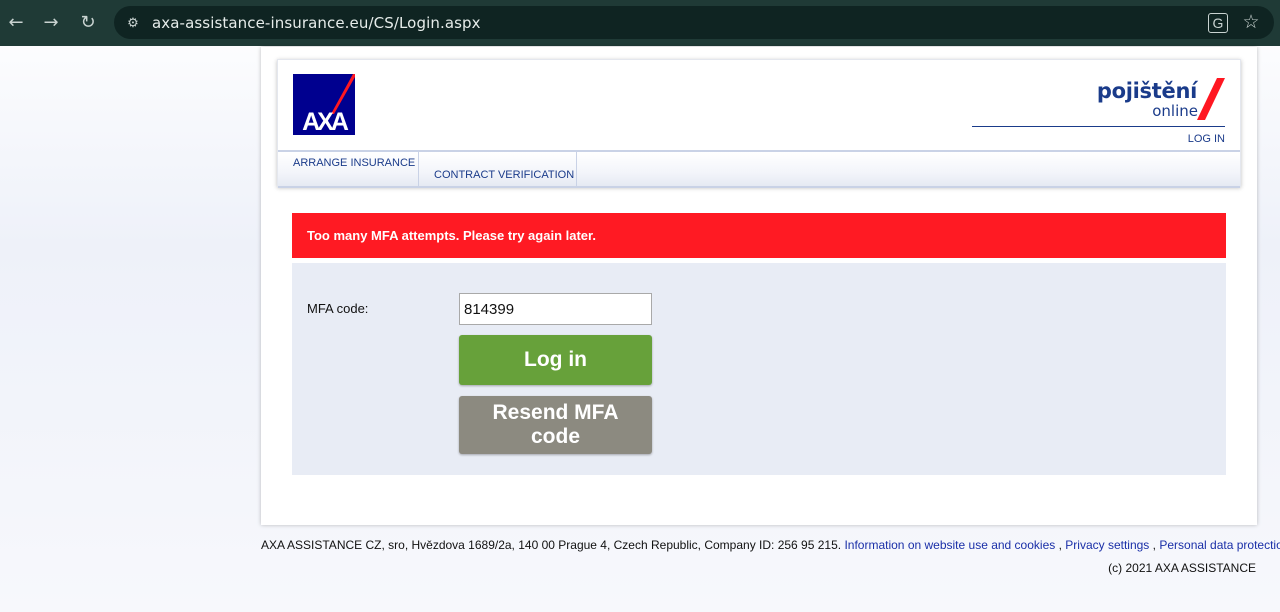 The height and width of the screenshot is (612, 1280). What do you see at coordinates (325, 121) in the screenshot?
I see `svg-text: AXA` at bounding box center [325, 121].